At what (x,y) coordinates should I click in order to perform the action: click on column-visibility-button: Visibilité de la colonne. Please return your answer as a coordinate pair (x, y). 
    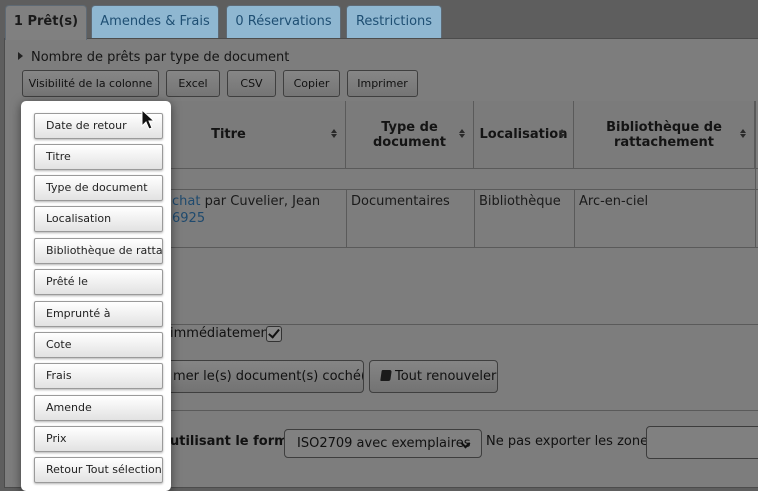
    Looking at the image, I should click on (90, 83).